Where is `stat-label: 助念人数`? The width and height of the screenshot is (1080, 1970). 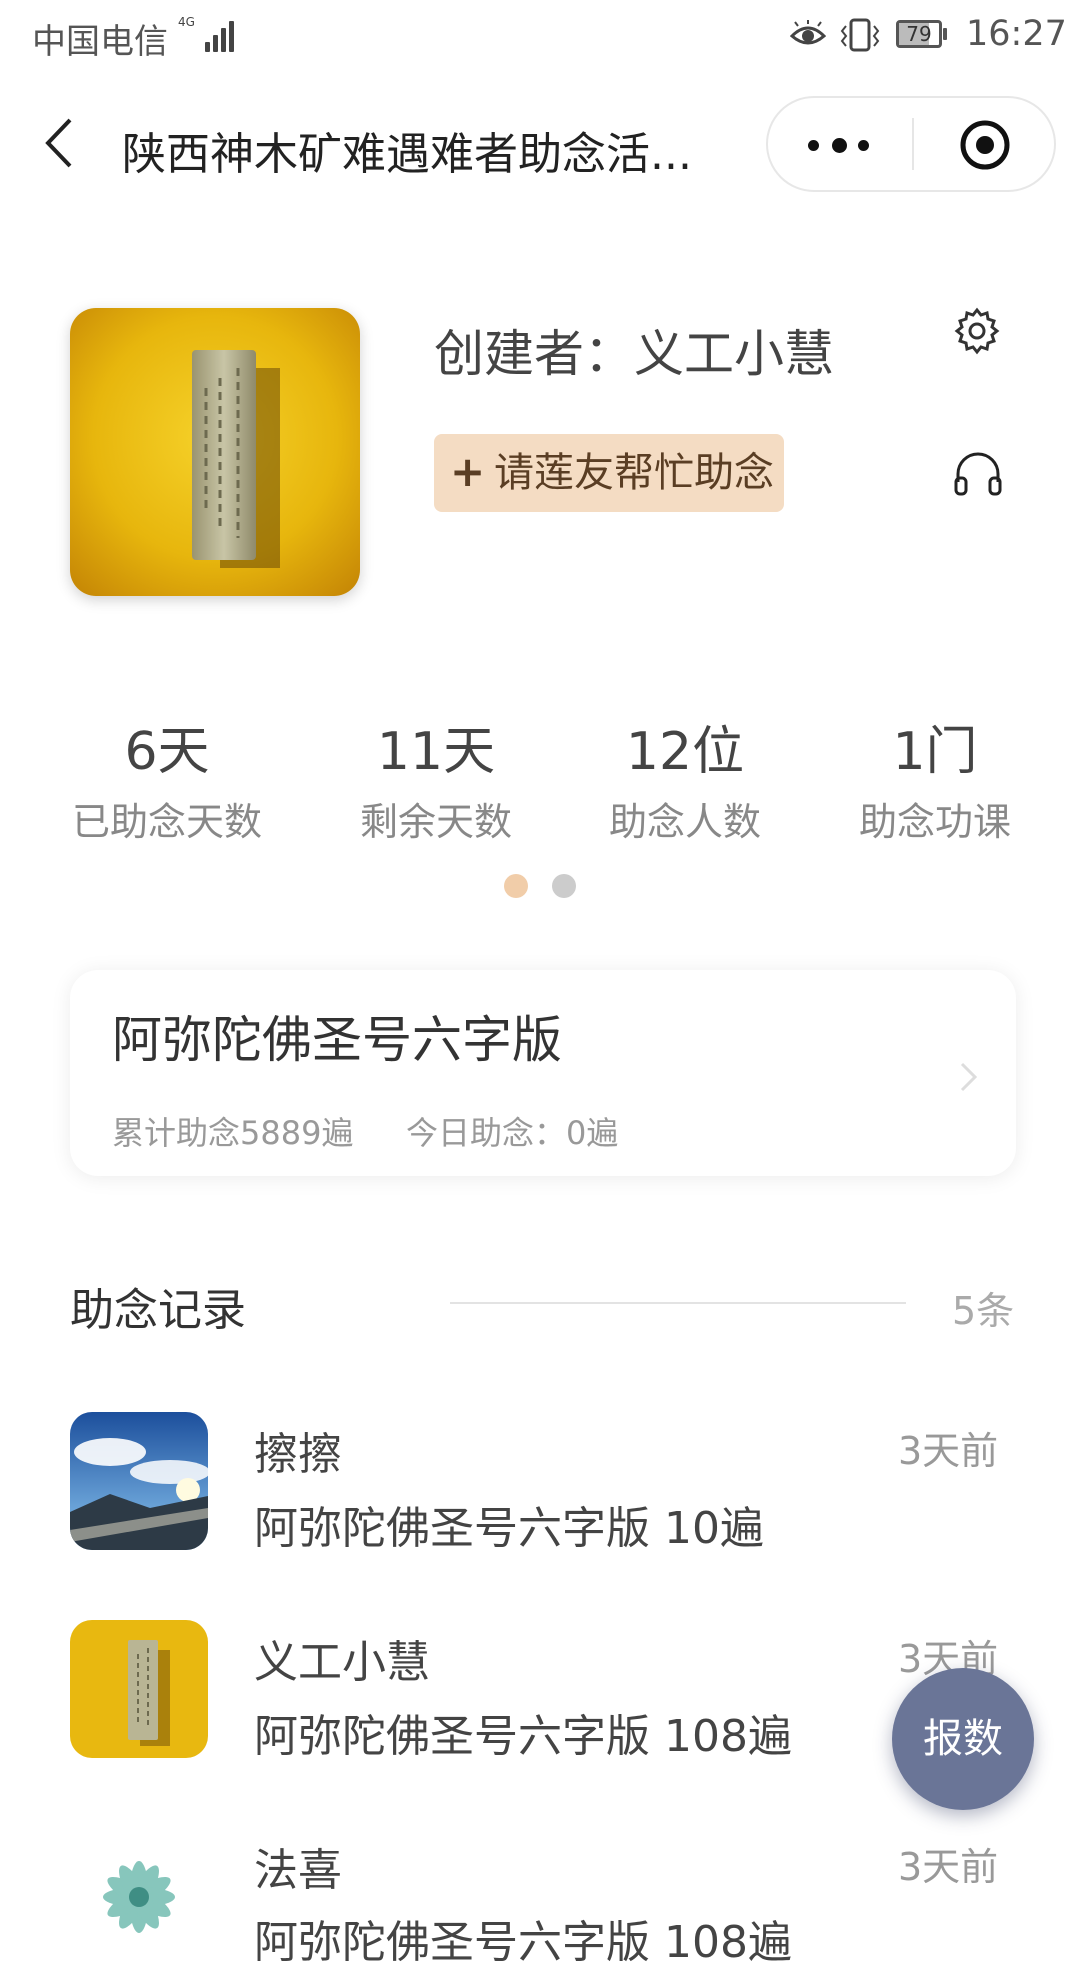 stat-label: 助念人数 is located at coordinates (684, 822).